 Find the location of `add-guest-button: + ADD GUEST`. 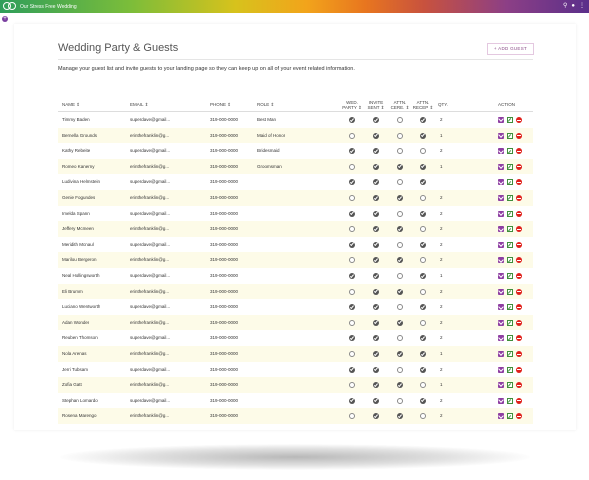

add-guest-button: + ADD GUEST is located at coordinates (510, 49).